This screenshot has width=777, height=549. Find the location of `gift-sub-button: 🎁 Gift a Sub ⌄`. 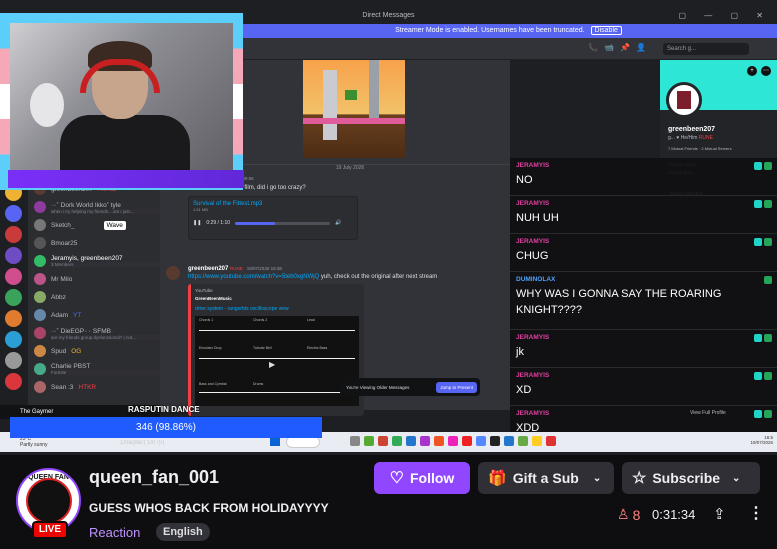

gift-sub-button: 🎁 Gift a Sub ⌄ is located at coordinates (546, 478).